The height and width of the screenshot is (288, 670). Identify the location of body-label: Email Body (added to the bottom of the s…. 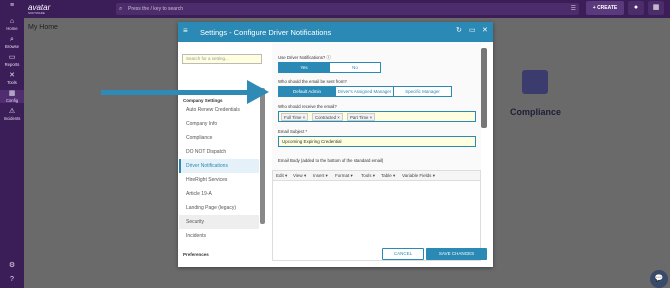
(331, 160).